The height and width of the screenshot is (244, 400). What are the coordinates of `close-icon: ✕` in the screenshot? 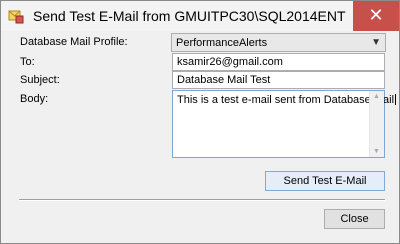 It's located at (376, 15).